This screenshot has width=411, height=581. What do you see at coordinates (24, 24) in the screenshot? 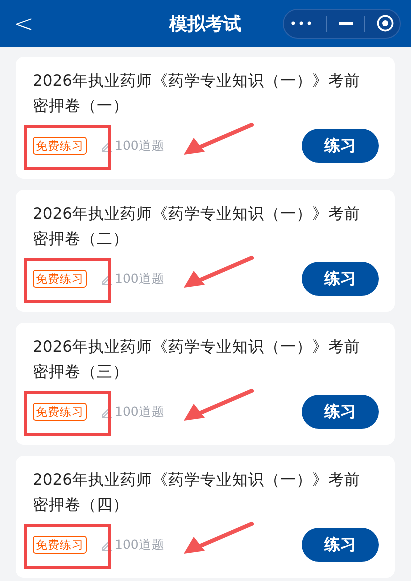
I see `back-button: <` at bounding box center [24, 24].